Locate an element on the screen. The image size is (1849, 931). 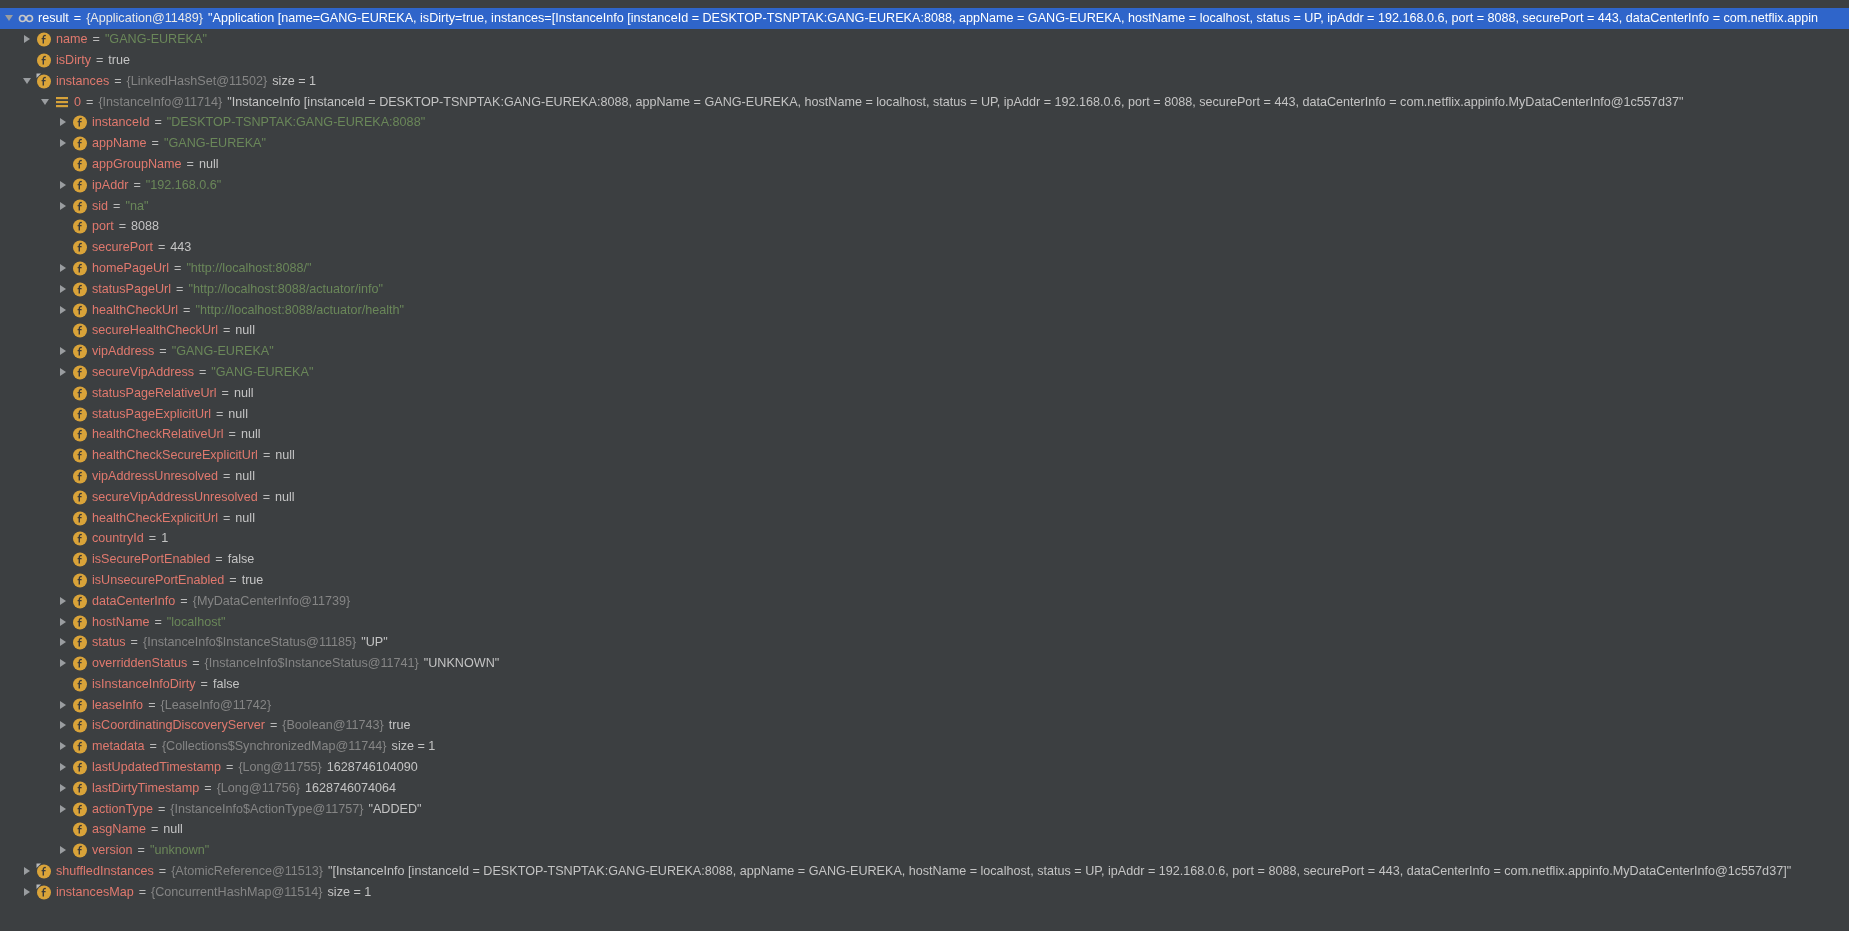
variable-row: homePageUrl = "http://localhost:8088/" is located at coordinates (924, 268).